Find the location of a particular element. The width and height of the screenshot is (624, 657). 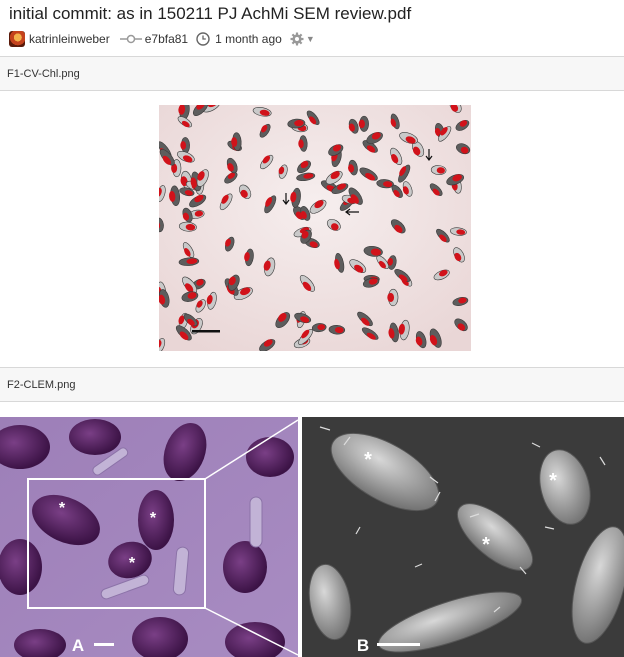

file-header-f1: F1-CV-Chl.png is located at coordinates (312, 73).